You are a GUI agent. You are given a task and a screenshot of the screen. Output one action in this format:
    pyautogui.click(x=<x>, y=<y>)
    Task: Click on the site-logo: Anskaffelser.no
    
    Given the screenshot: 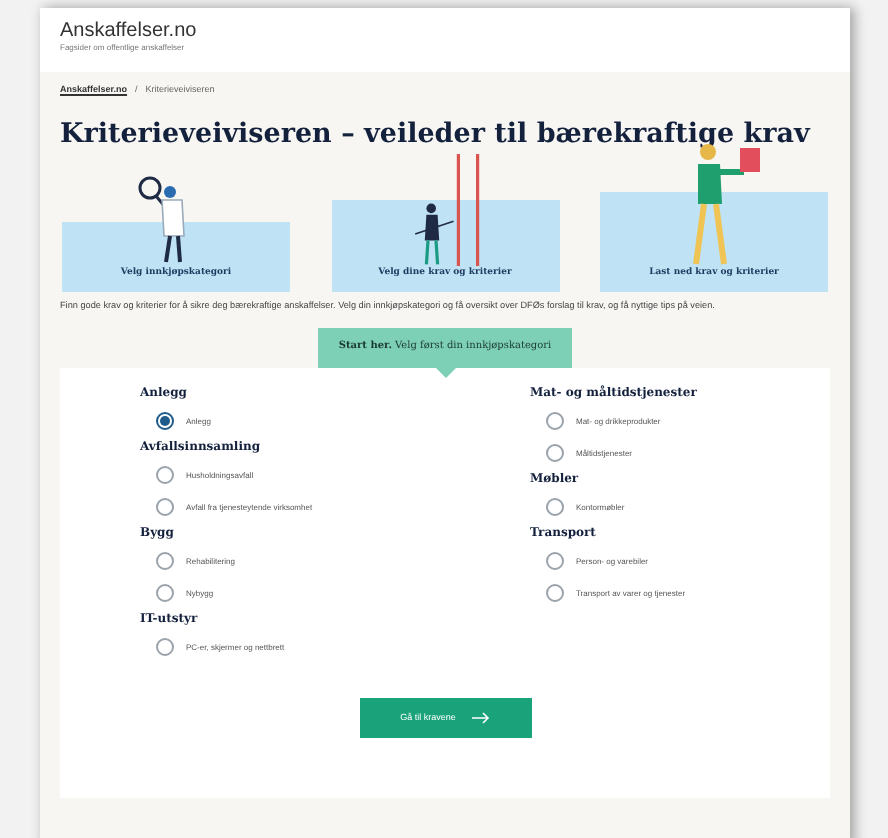 What is the action you would take?
    pyautogui.click(x=445, y=31)
    